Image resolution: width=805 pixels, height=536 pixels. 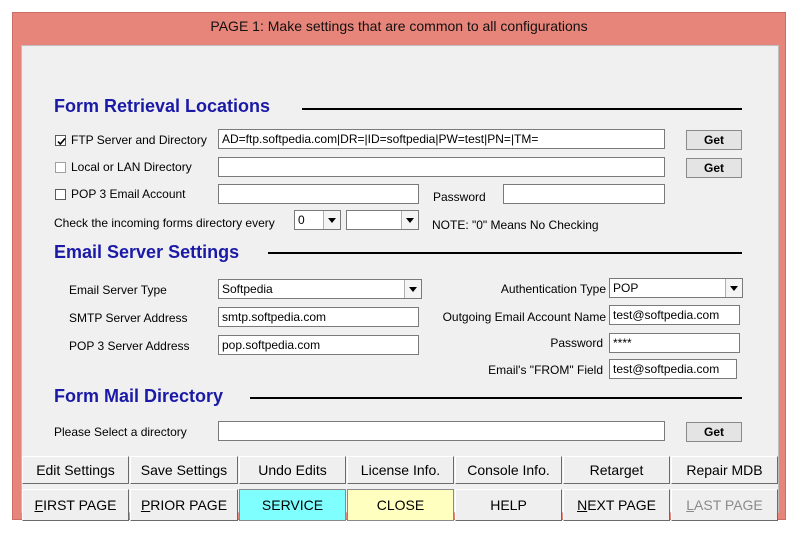 I want to click on retrieval-heading: Form Retrieval Locations, so click(x=162, y=106).